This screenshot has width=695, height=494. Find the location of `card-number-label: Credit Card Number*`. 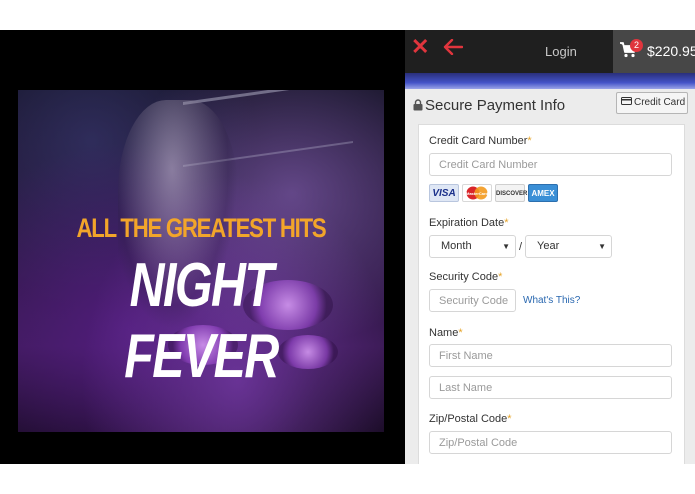

card-number-label: Credit Card Number* is located at coordinates (480, 141).